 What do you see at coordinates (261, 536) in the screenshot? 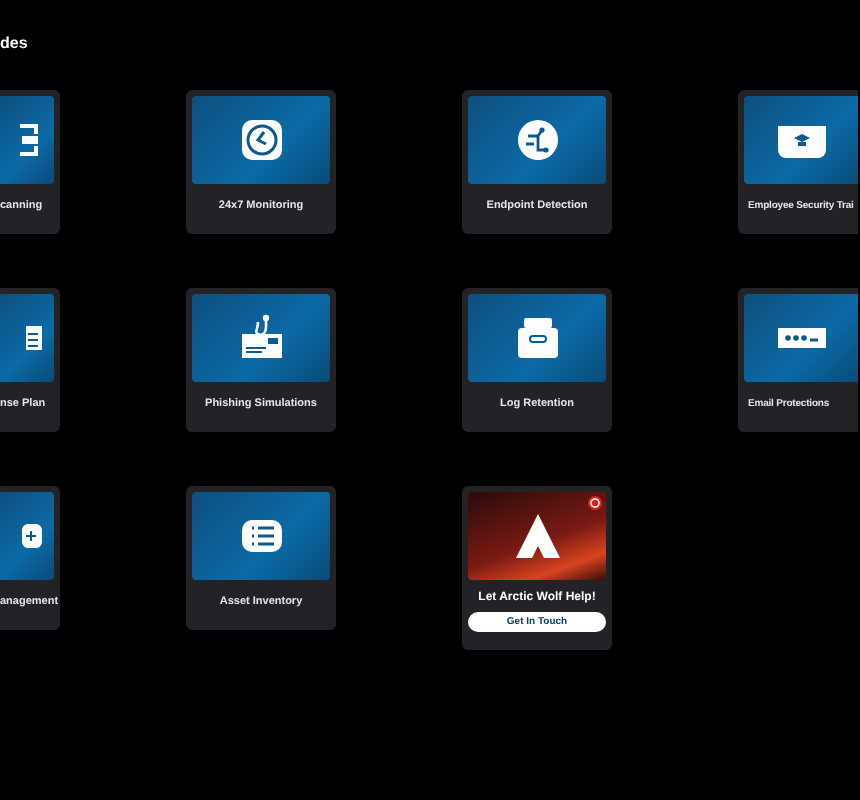
I see `list-icon` at bounding box center [261, 536].